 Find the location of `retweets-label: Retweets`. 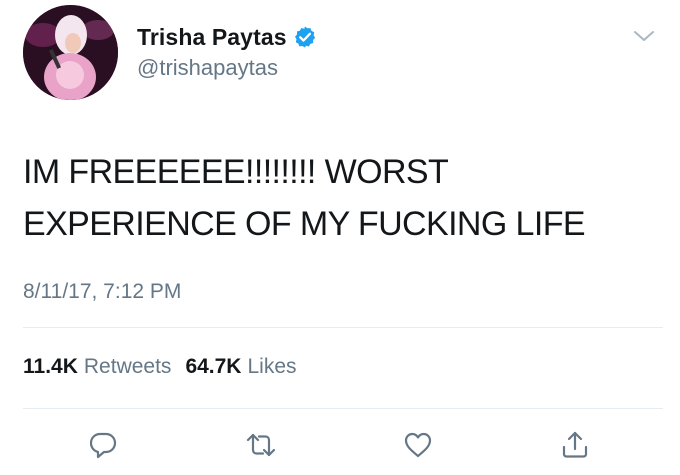

retweets-label: Retweets is located at coordinates (128, 367).